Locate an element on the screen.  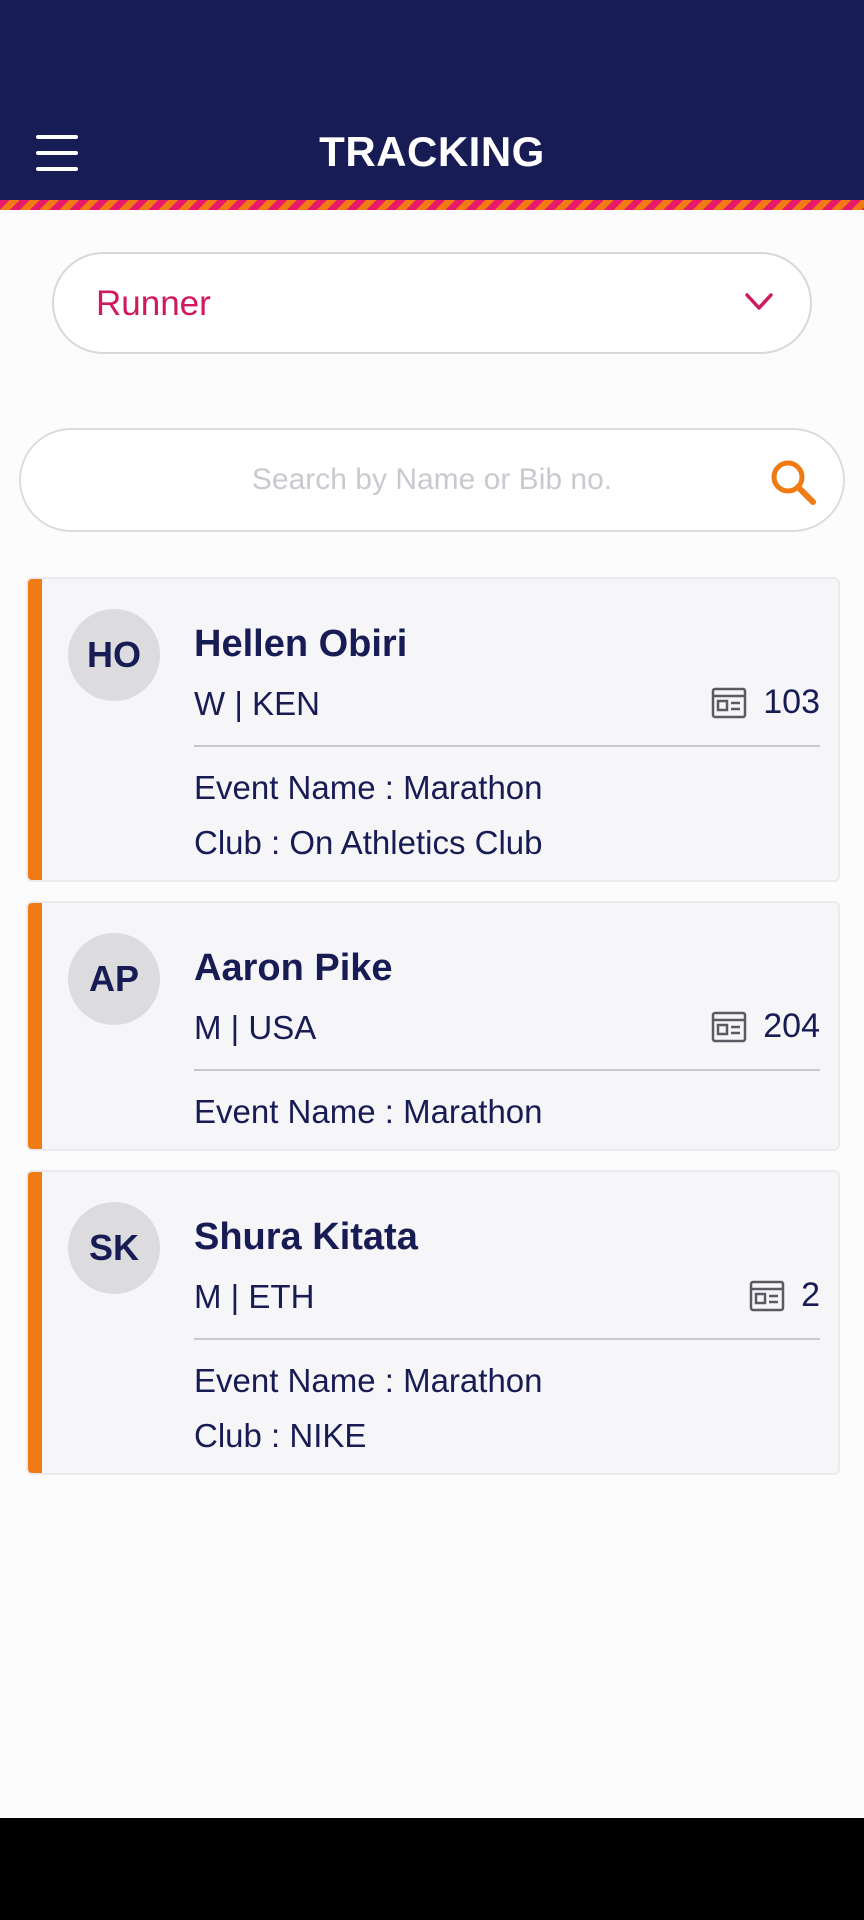
bib-number: 2 is located at coordinates (784, 1295).